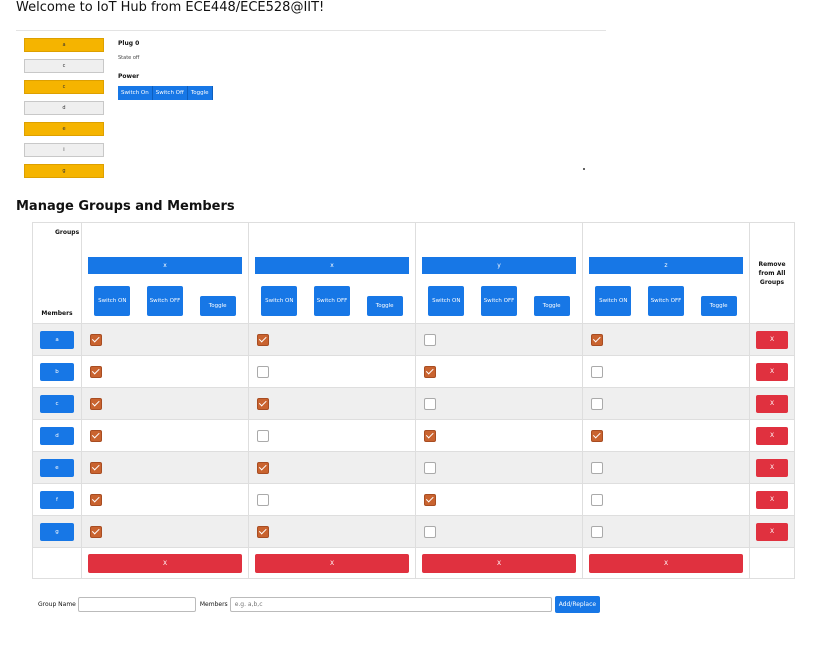 This screenshot has height=650, width=820. What do you see at coordinates (136, 604) in the screenshot?
I see `group-name-input` at bounding box center [136, 604].